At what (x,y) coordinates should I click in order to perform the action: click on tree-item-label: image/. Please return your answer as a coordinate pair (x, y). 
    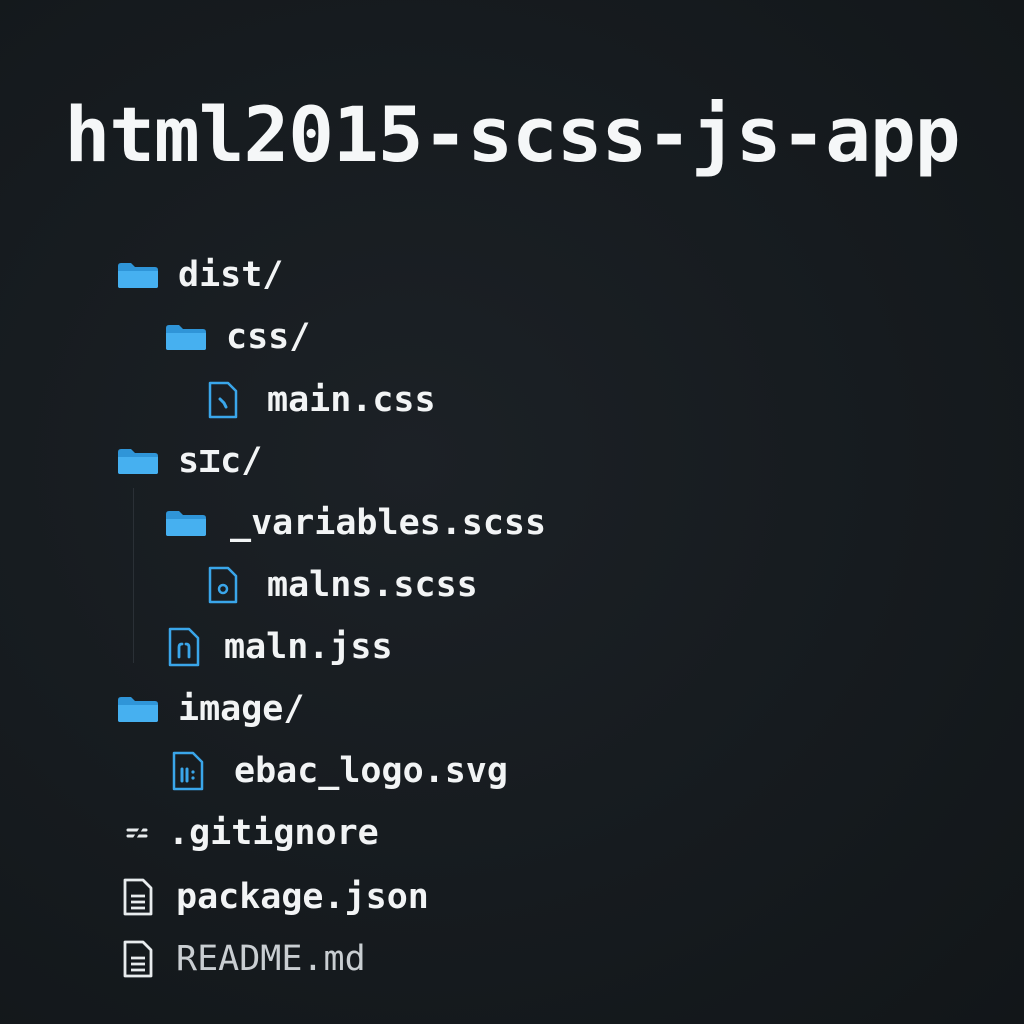
    Looking at the image, I should click on (241, 709).